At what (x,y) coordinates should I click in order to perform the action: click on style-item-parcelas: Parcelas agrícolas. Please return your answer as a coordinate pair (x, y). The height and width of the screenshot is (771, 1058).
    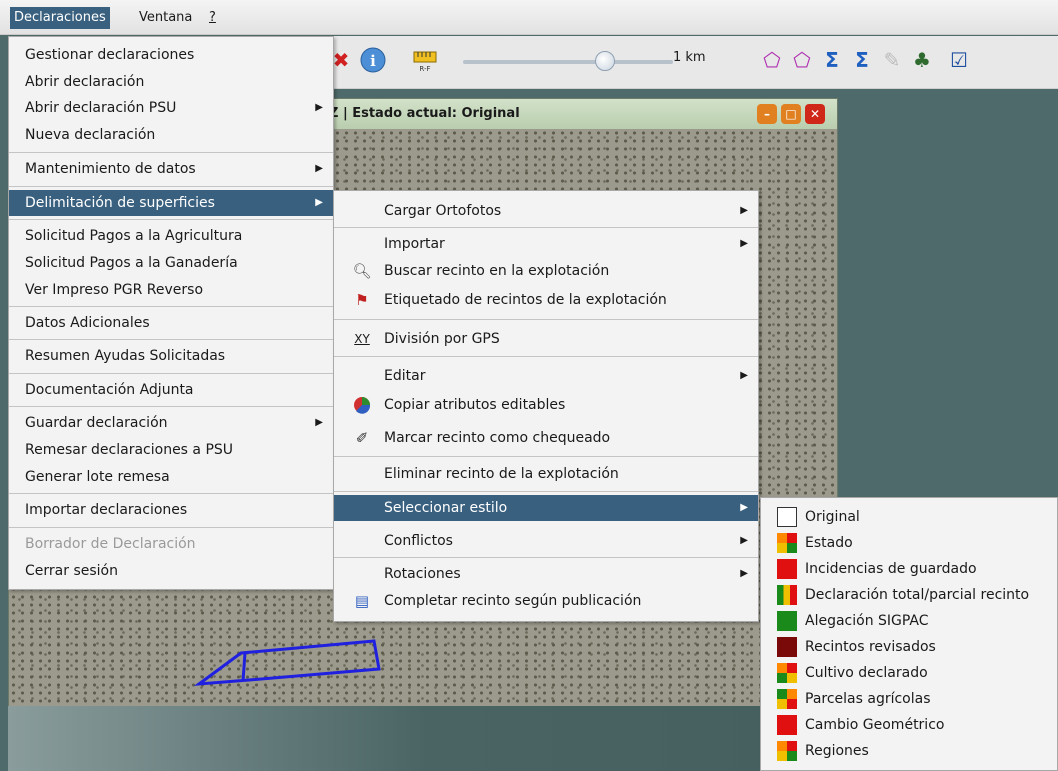
    Looking at the image, I should click on (909, 699).